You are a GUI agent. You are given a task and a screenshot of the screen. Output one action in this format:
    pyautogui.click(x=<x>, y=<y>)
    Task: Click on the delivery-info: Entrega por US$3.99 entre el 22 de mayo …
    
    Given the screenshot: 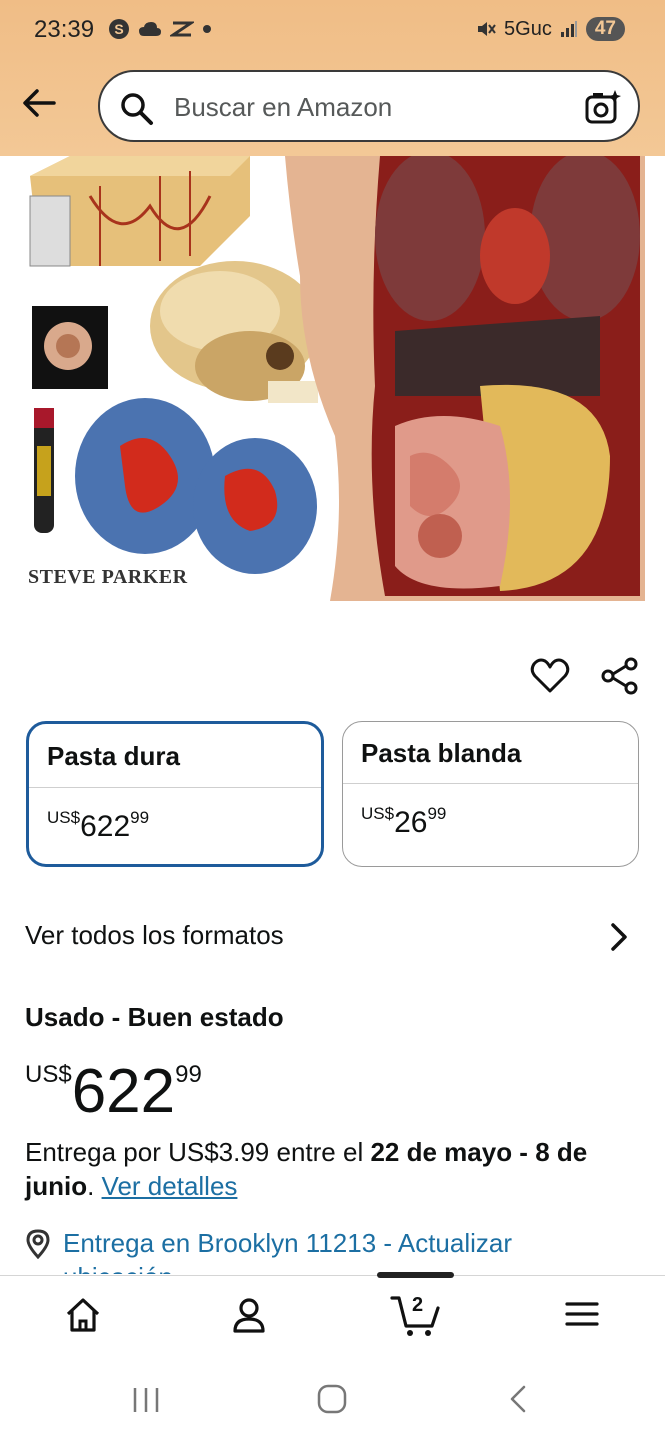 What is the action you would take?
    pyautogui.click(x=306, y=1169)
    